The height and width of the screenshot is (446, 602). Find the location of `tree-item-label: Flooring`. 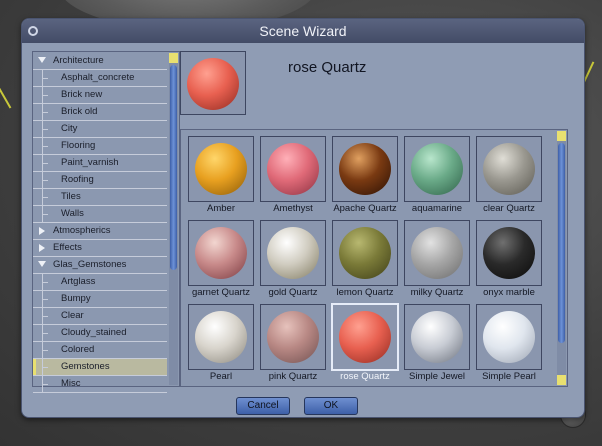

tree-item-label: Flooring is located at coordinates (78, 145).